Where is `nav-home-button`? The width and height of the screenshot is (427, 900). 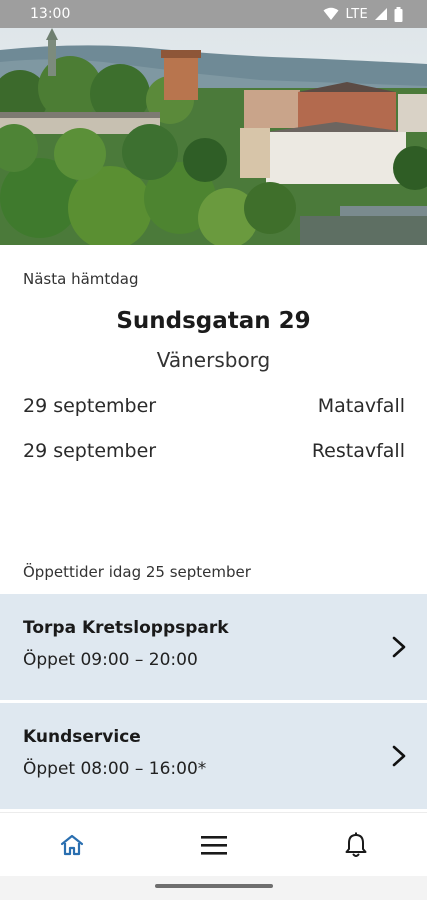
nav-home-button is located at coordinates (72, 845).